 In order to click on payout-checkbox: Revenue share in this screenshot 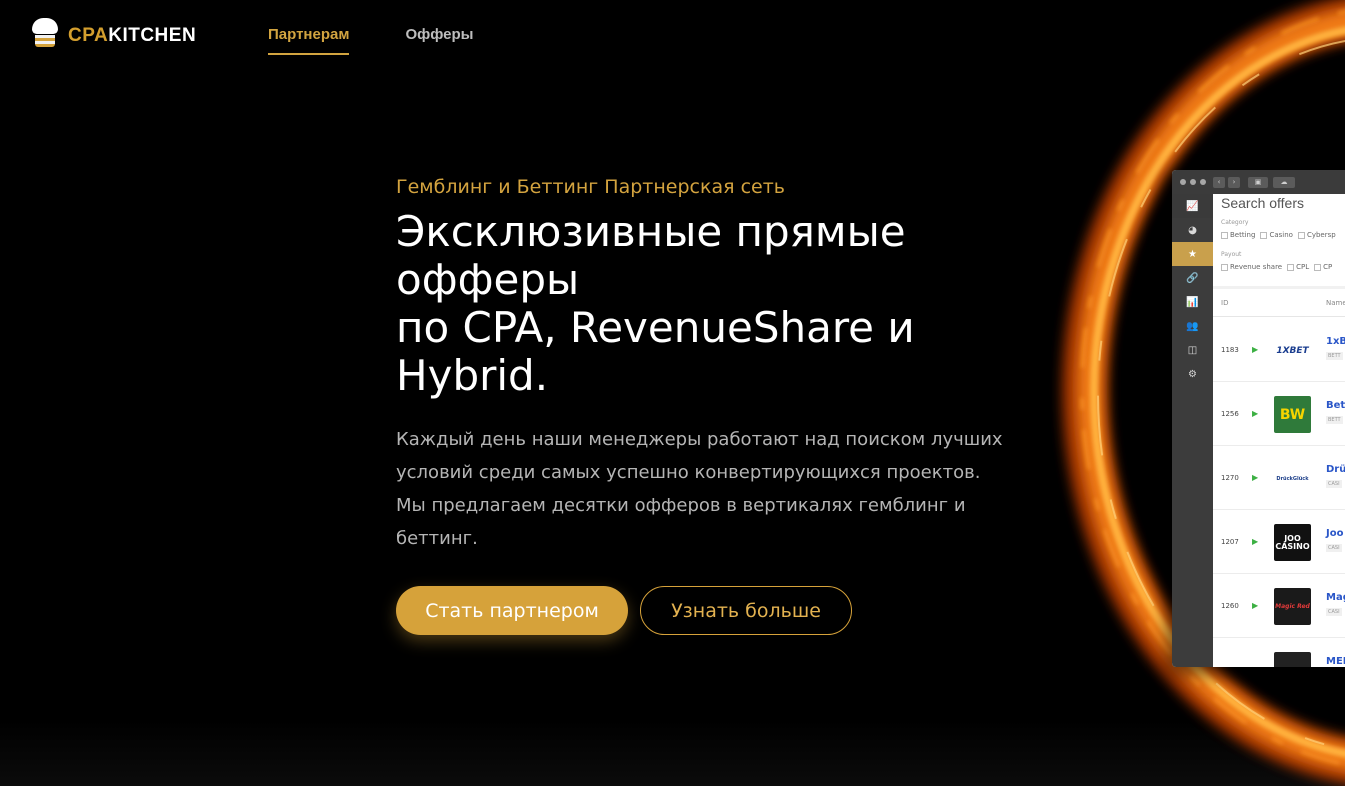, I will do `click(1251, 267)`.